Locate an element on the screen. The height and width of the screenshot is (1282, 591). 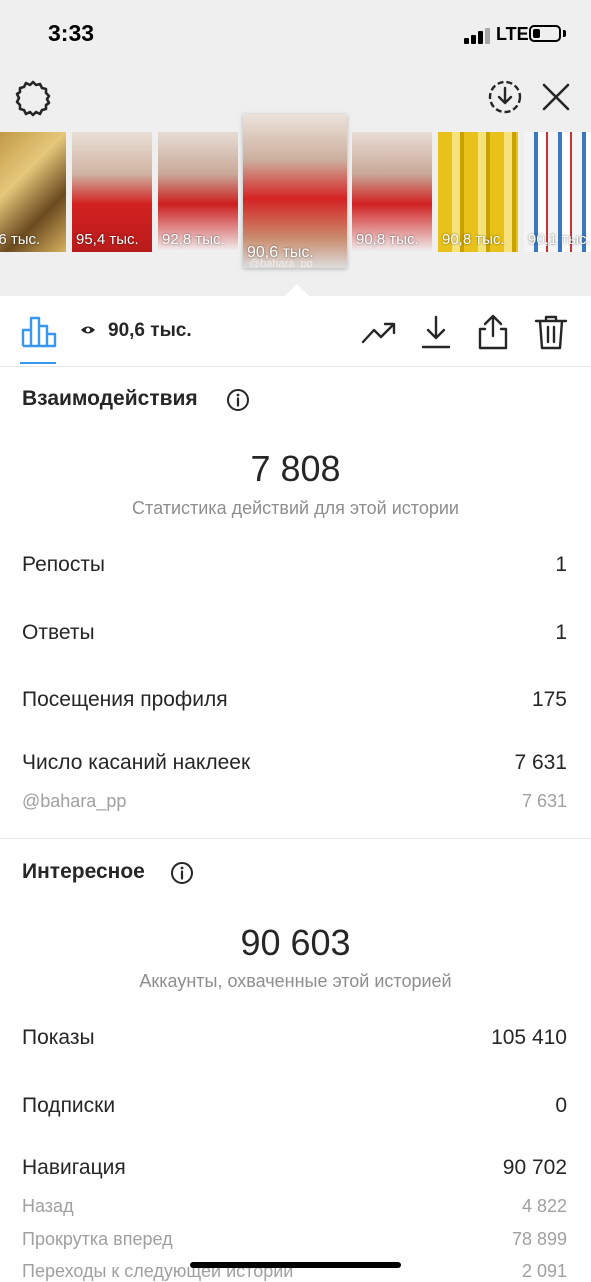
story-thumbnail: 90,1 тыс. is located at coordinates (557, 192).